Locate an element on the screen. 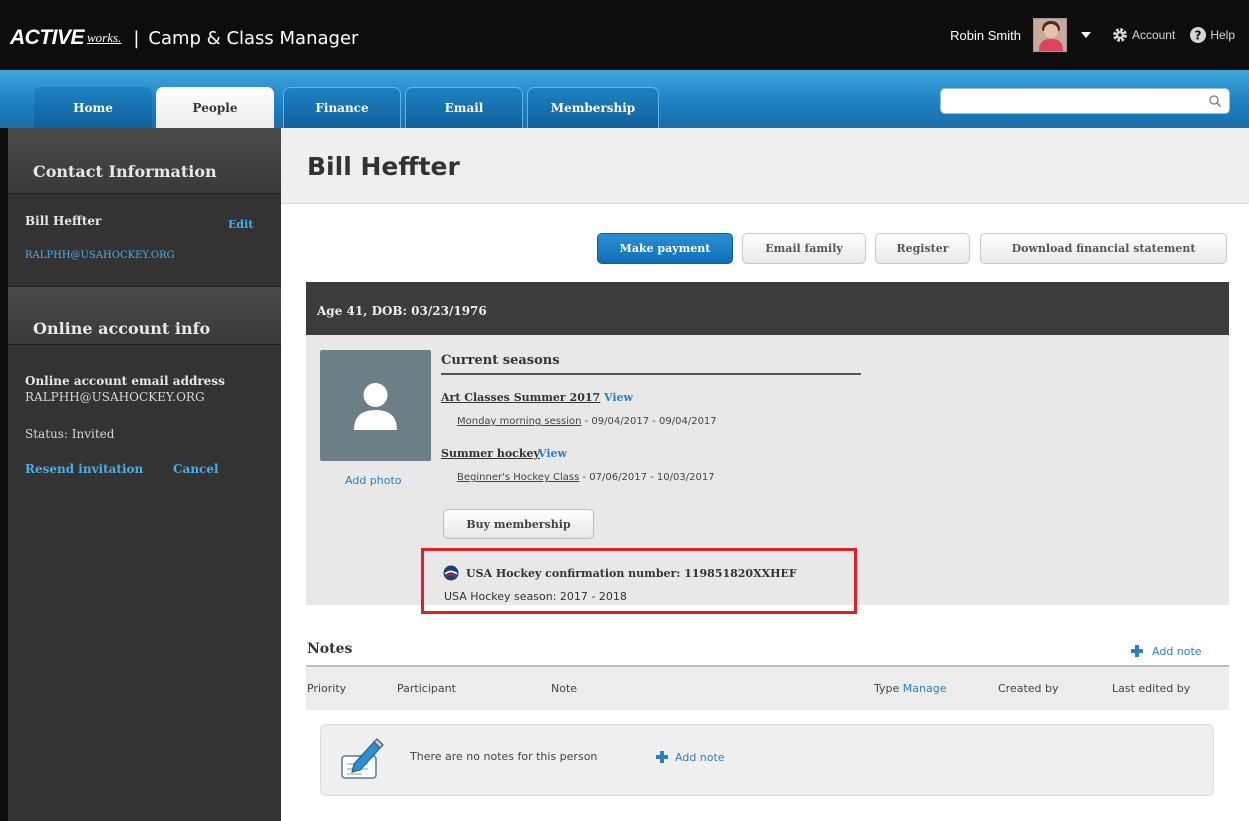 Image resolution: width=1249 pixels, height=821 pixels. chevron-down-icon is located at coordinates (1085, 35).